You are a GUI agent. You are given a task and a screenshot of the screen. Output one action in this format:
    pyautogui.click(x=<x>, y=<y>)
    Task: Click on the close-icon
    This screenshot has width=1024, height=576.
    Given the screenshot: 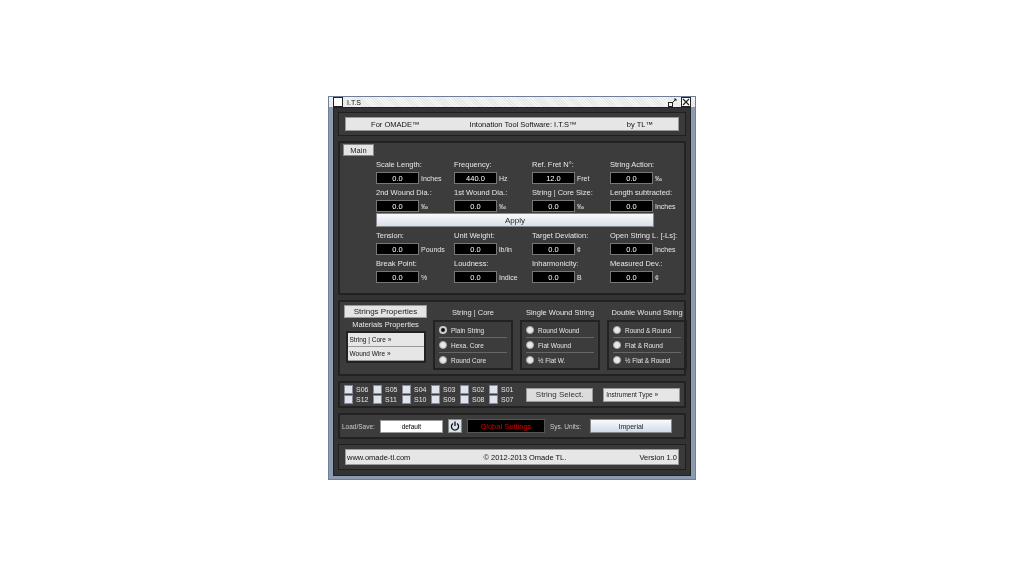 What is the action you would take?
    pyautogui.click(x=686, y=102)
    